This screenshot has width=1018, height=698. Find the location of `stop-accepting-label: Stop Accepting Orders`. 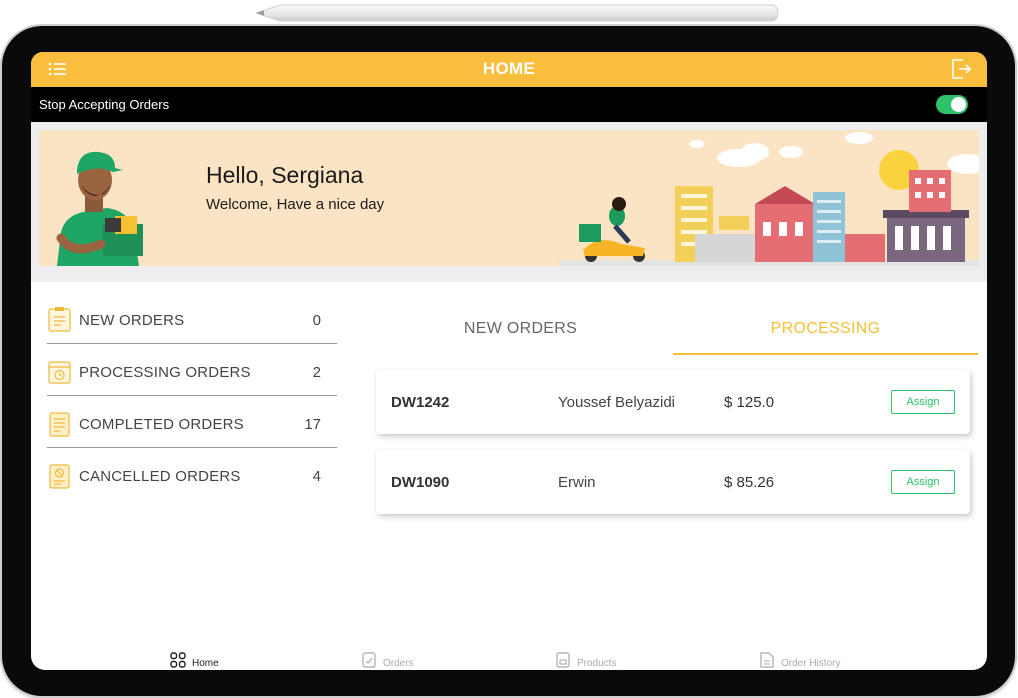

stop-accepting-label: Stop Accepting Orders is located at coordinates (104, 104).